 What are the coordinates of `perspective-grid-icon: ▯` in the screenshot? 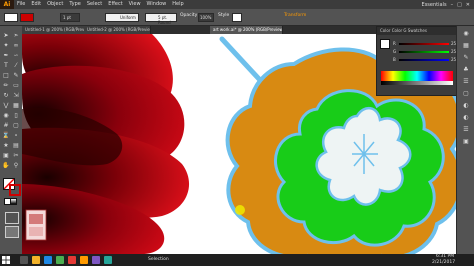 It's located at (16, 116).